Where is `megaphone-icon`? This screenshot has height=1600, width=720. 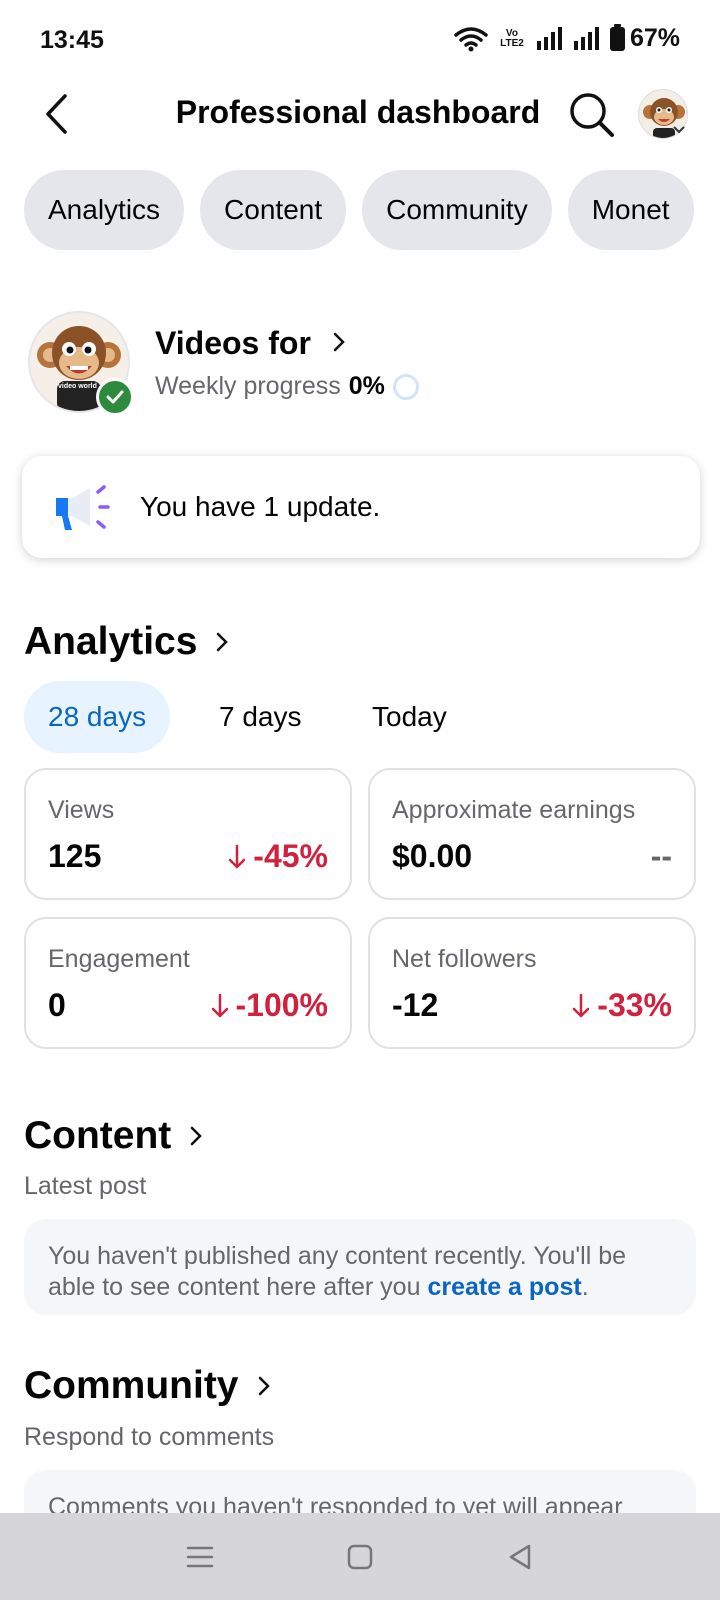
megaphone-icon is located at coordinates (81, 507).